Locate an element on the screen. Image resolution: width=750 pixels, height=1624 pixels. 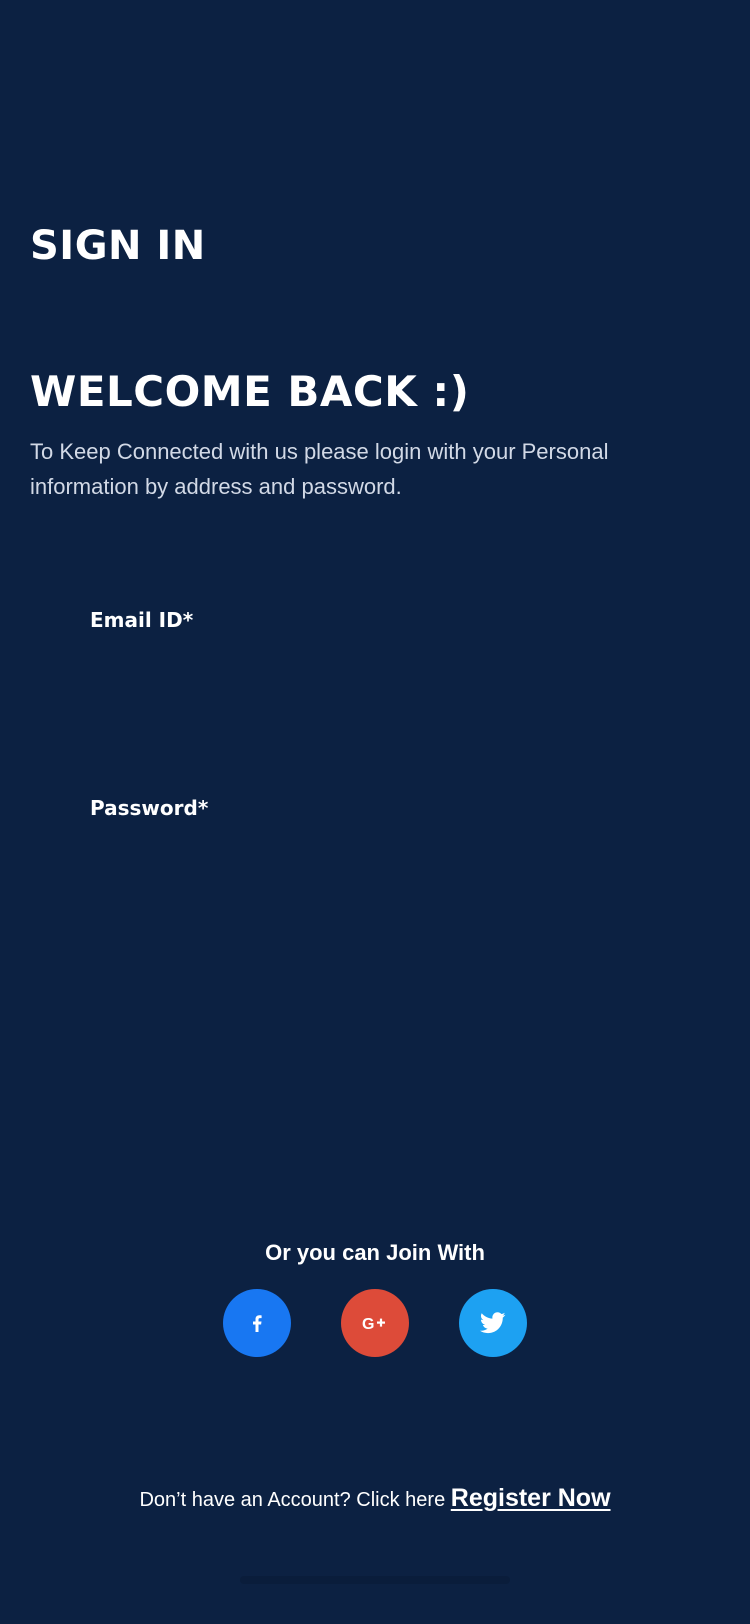
welcome-title: WELCOME BACK :) is located at coordinates (250, 391).